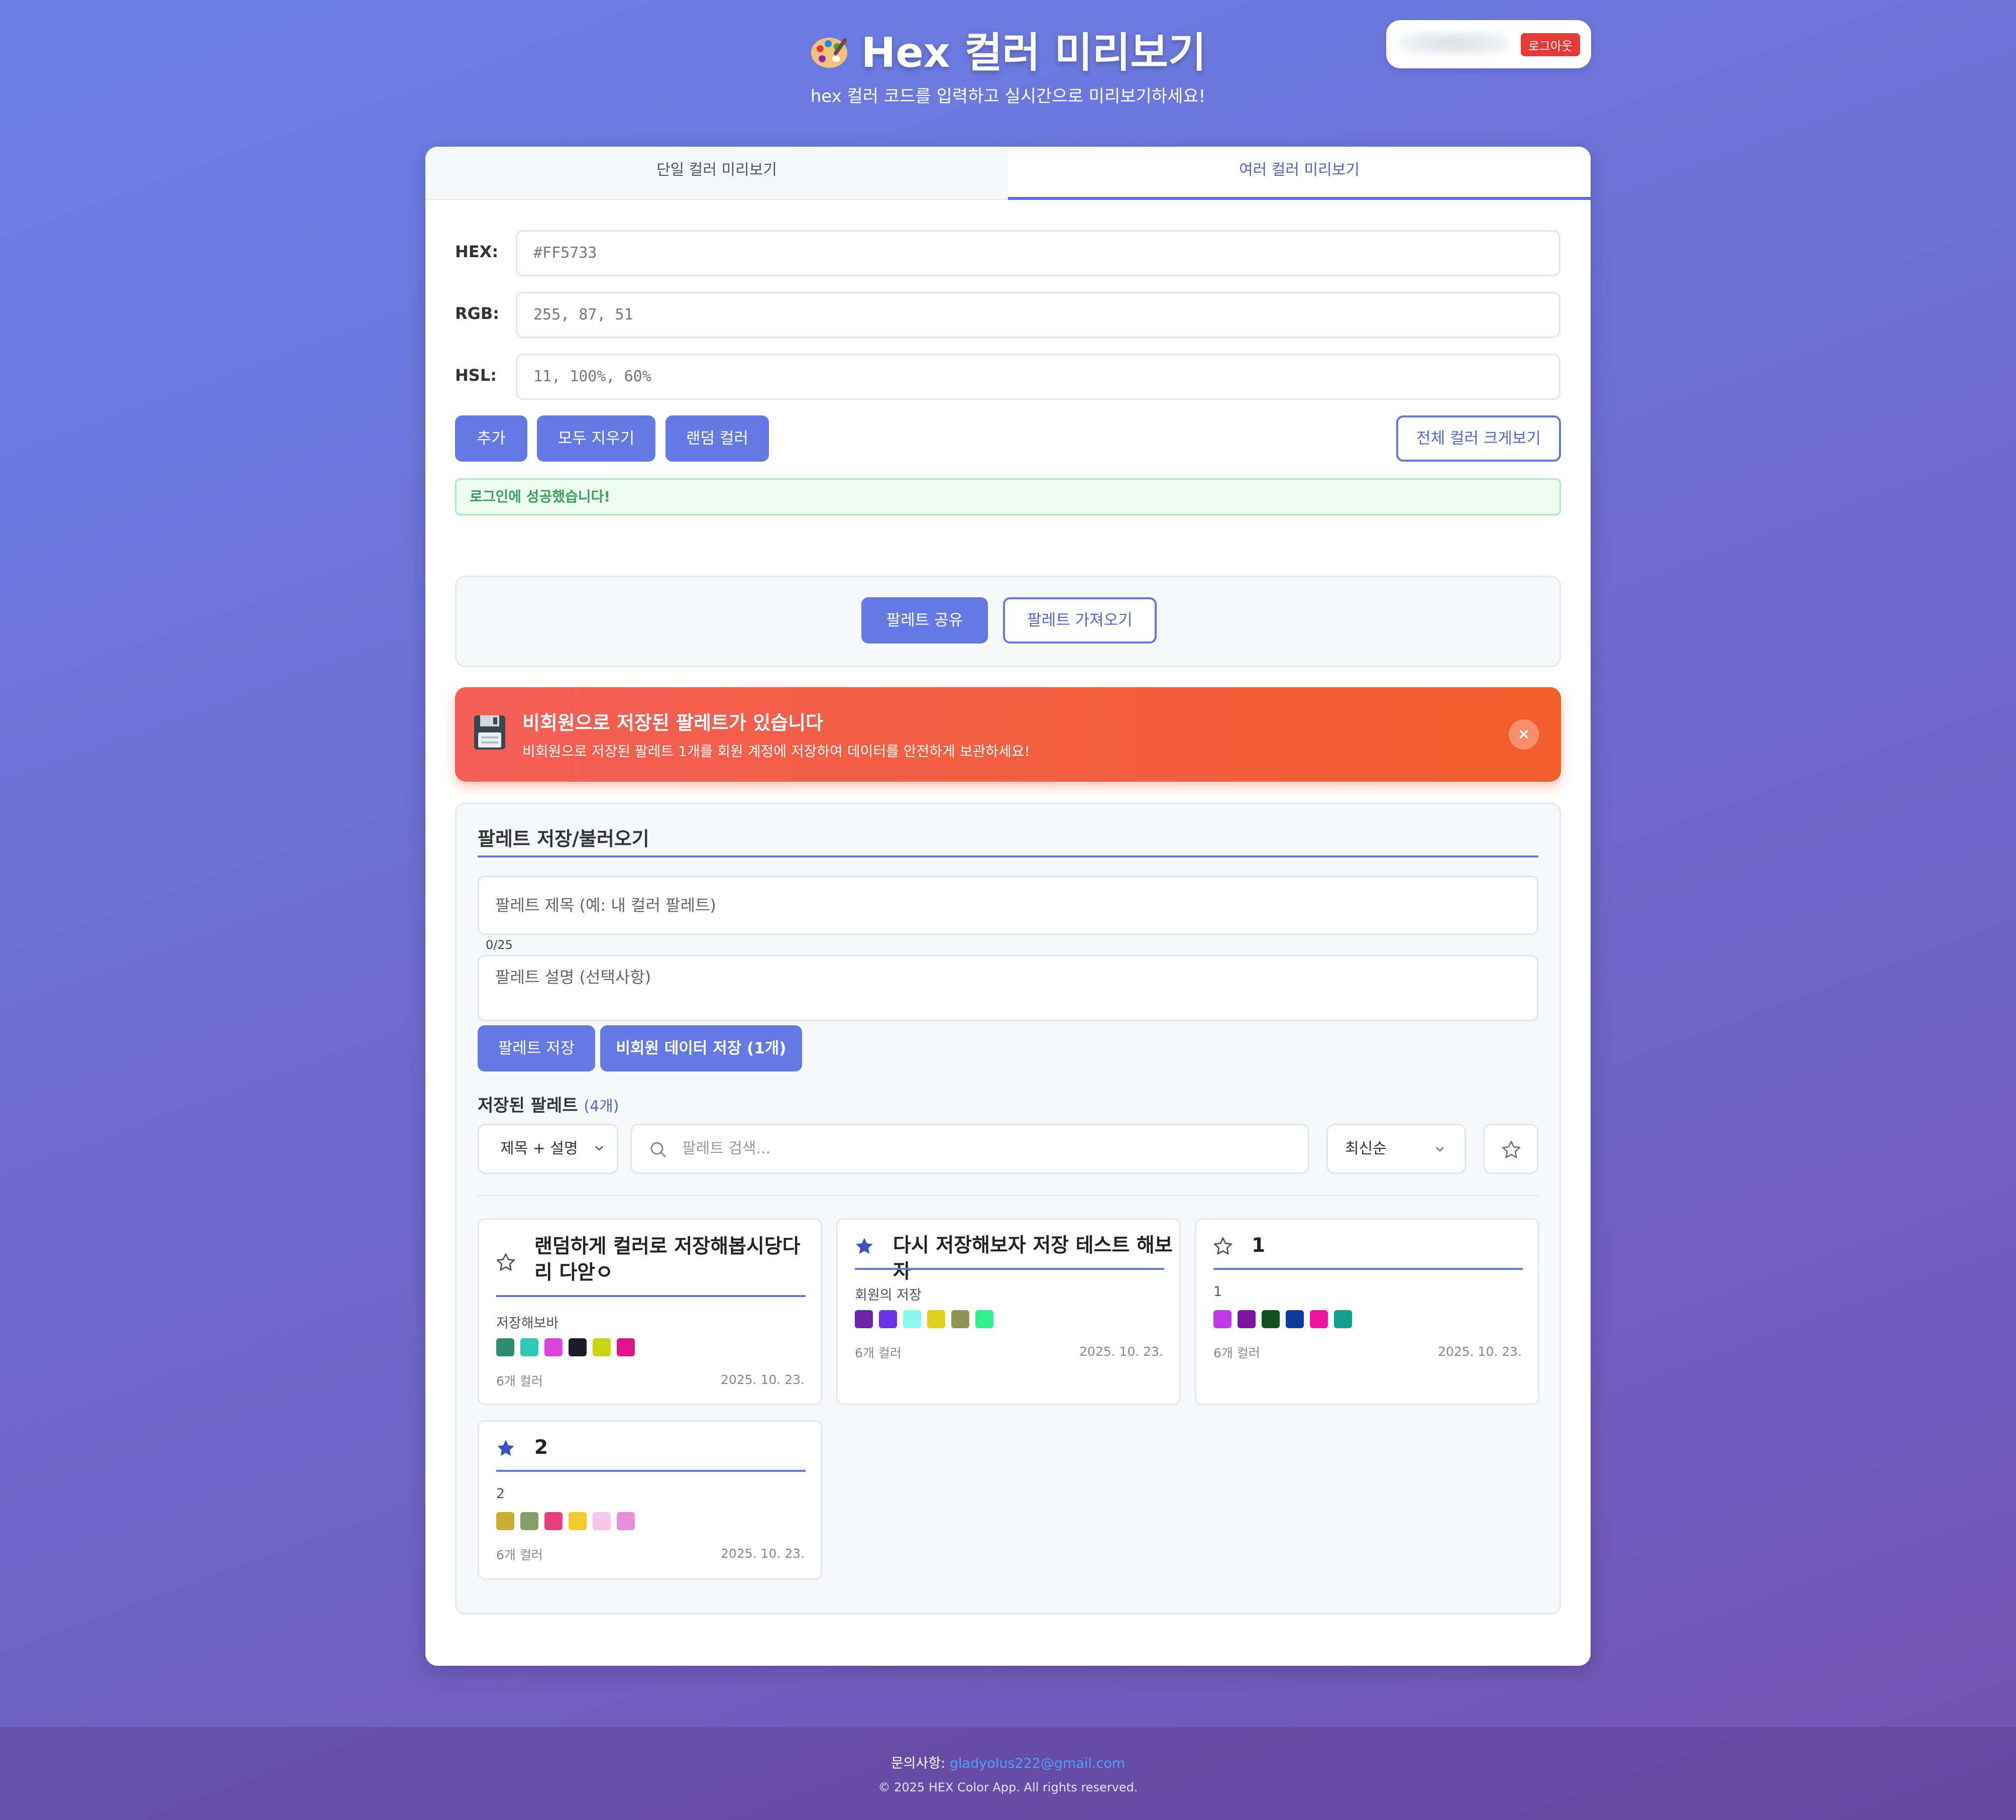 This screenshot has width=2016, height=1820. Describe the element at coordinates (1038, 253) in the screenshot. I see `hex-input: #FF5733` at that location.